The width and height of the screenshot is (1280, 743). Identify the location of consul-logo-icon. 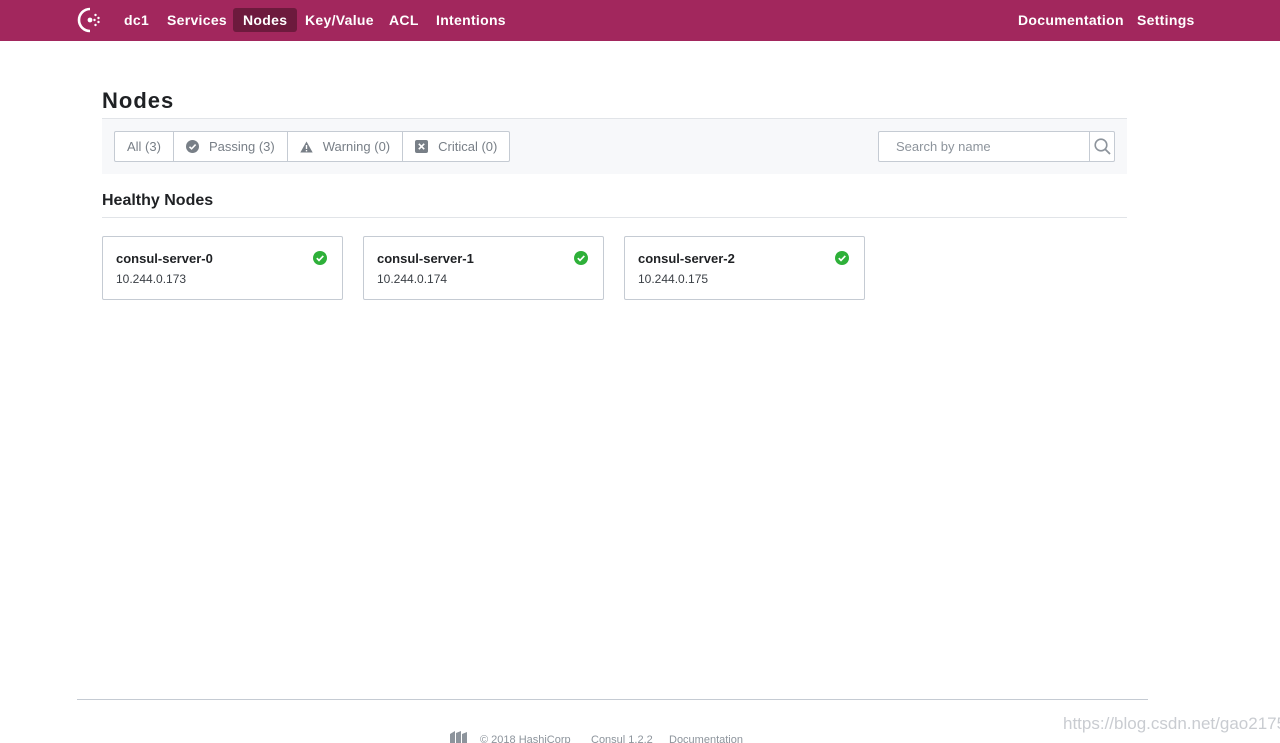
(90, 20).